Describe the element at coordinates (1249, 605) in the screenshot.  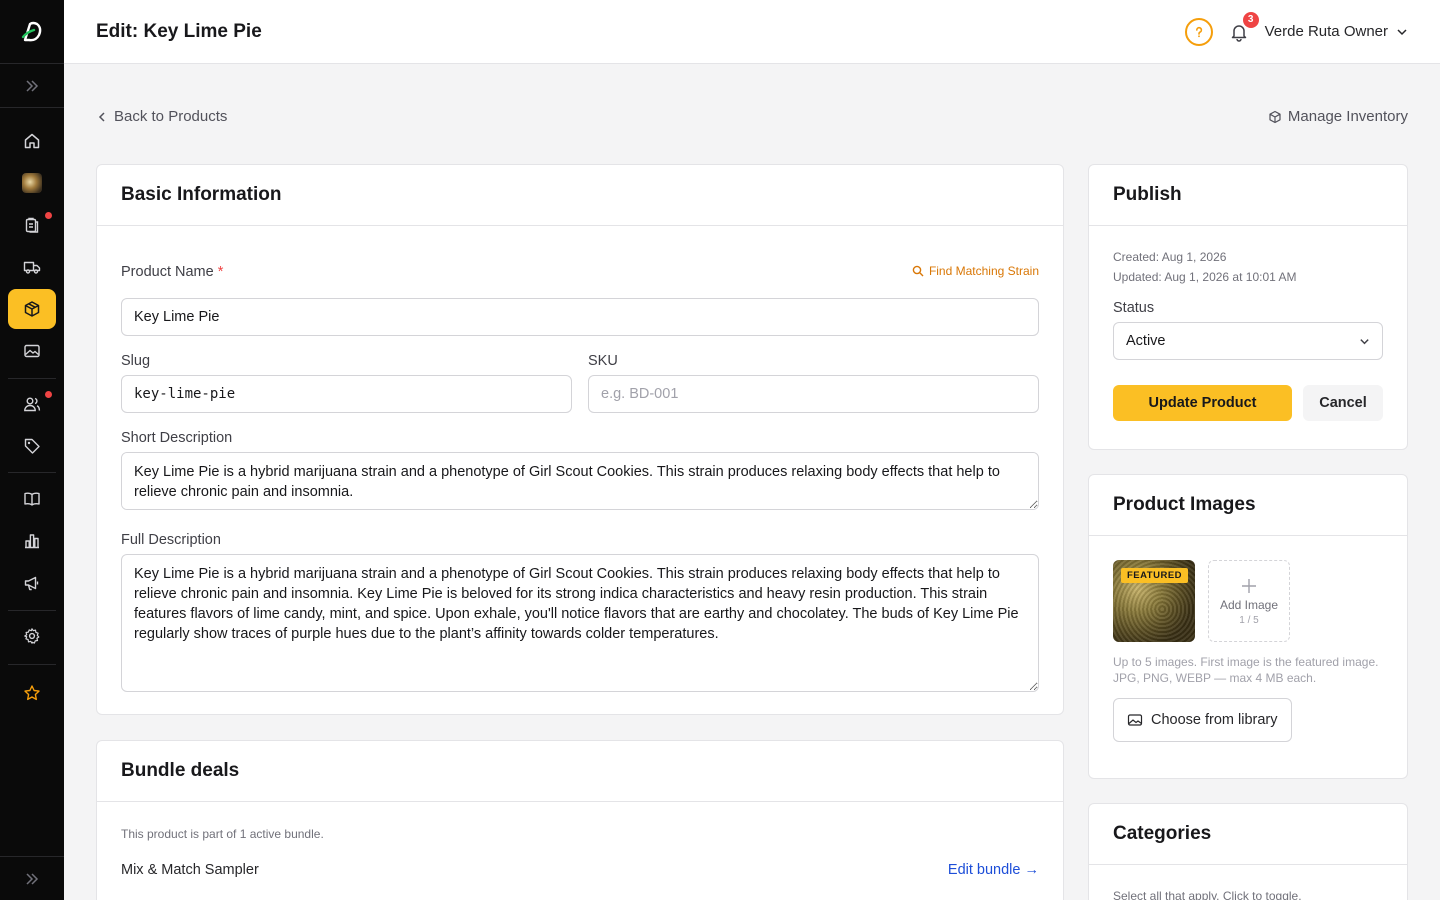
I see `add-image-label: Add Image` at that location.